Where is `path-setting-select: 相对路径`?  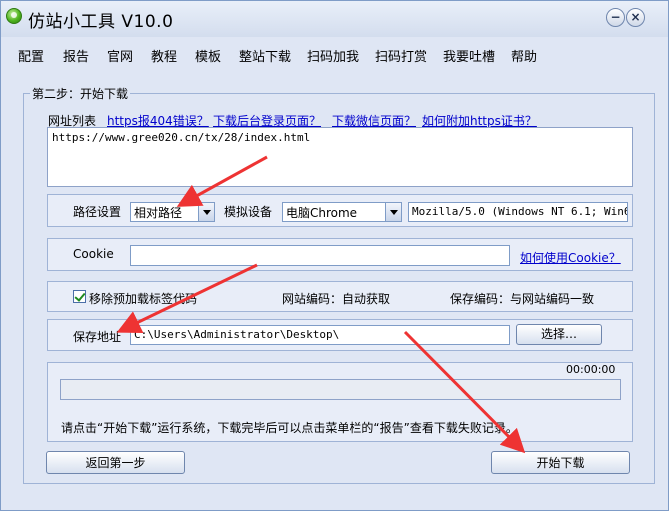 path-setting-select: 相对路径 is located at coordinates (172, 212).